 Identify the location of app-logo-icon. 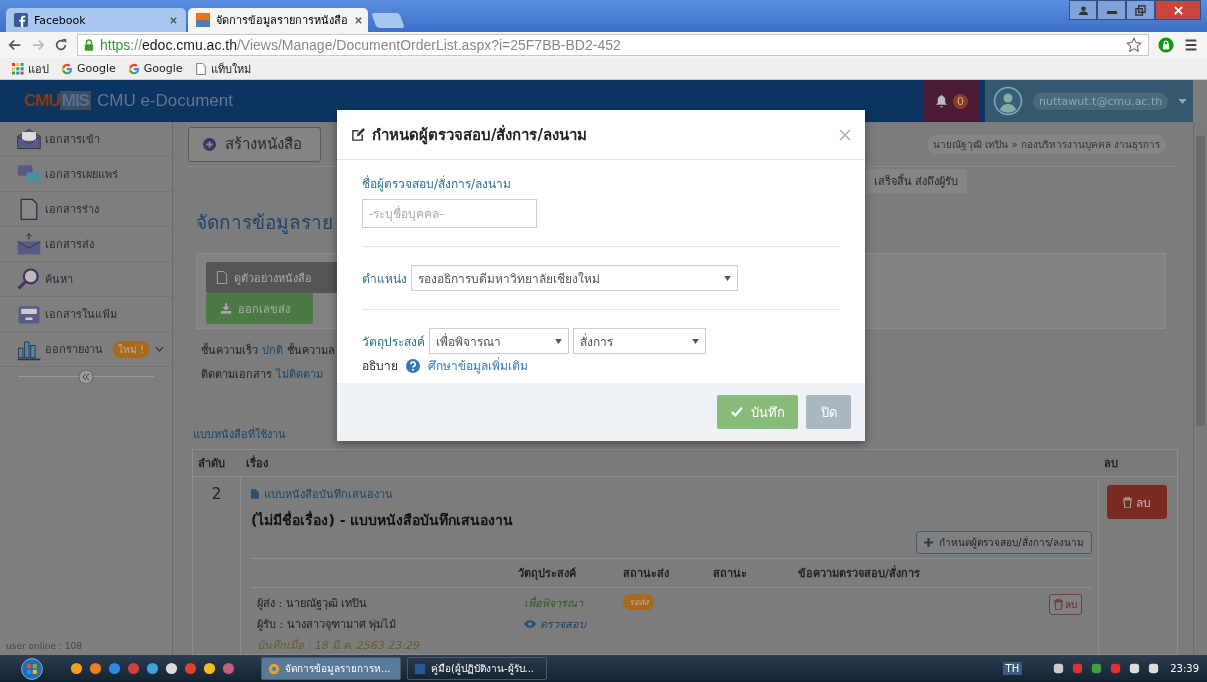
(203, 20).